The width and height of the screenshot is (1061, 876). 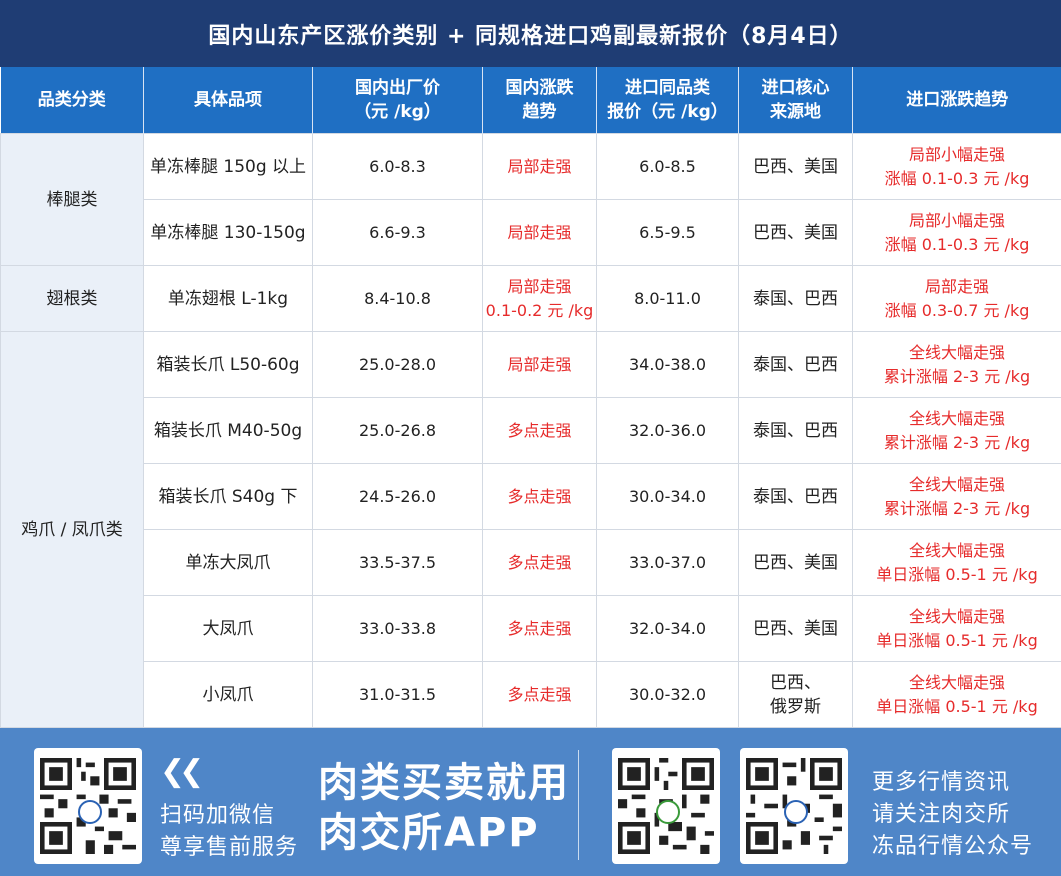 What do you see at coordinates (941, 782) in the screenshot?
I see `follow-line-1: 更多行情资讯` at bounding box center [941, 782].